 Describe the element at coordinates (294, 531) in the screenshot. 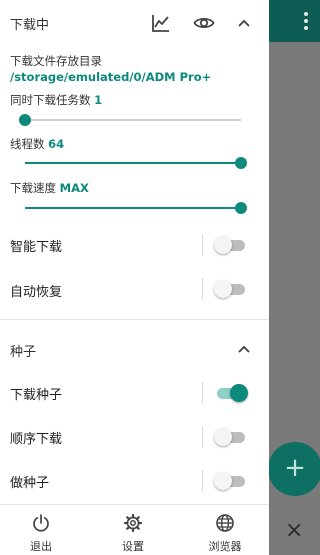

I see `close-icon: ×` at that location.